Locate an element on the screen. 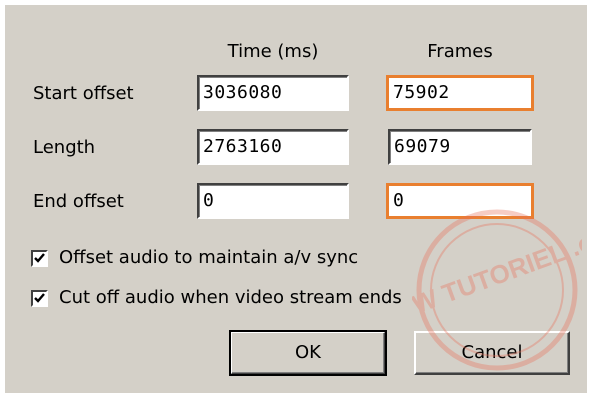  start-offset-label: Start offset is located at coordinates (83, 93).